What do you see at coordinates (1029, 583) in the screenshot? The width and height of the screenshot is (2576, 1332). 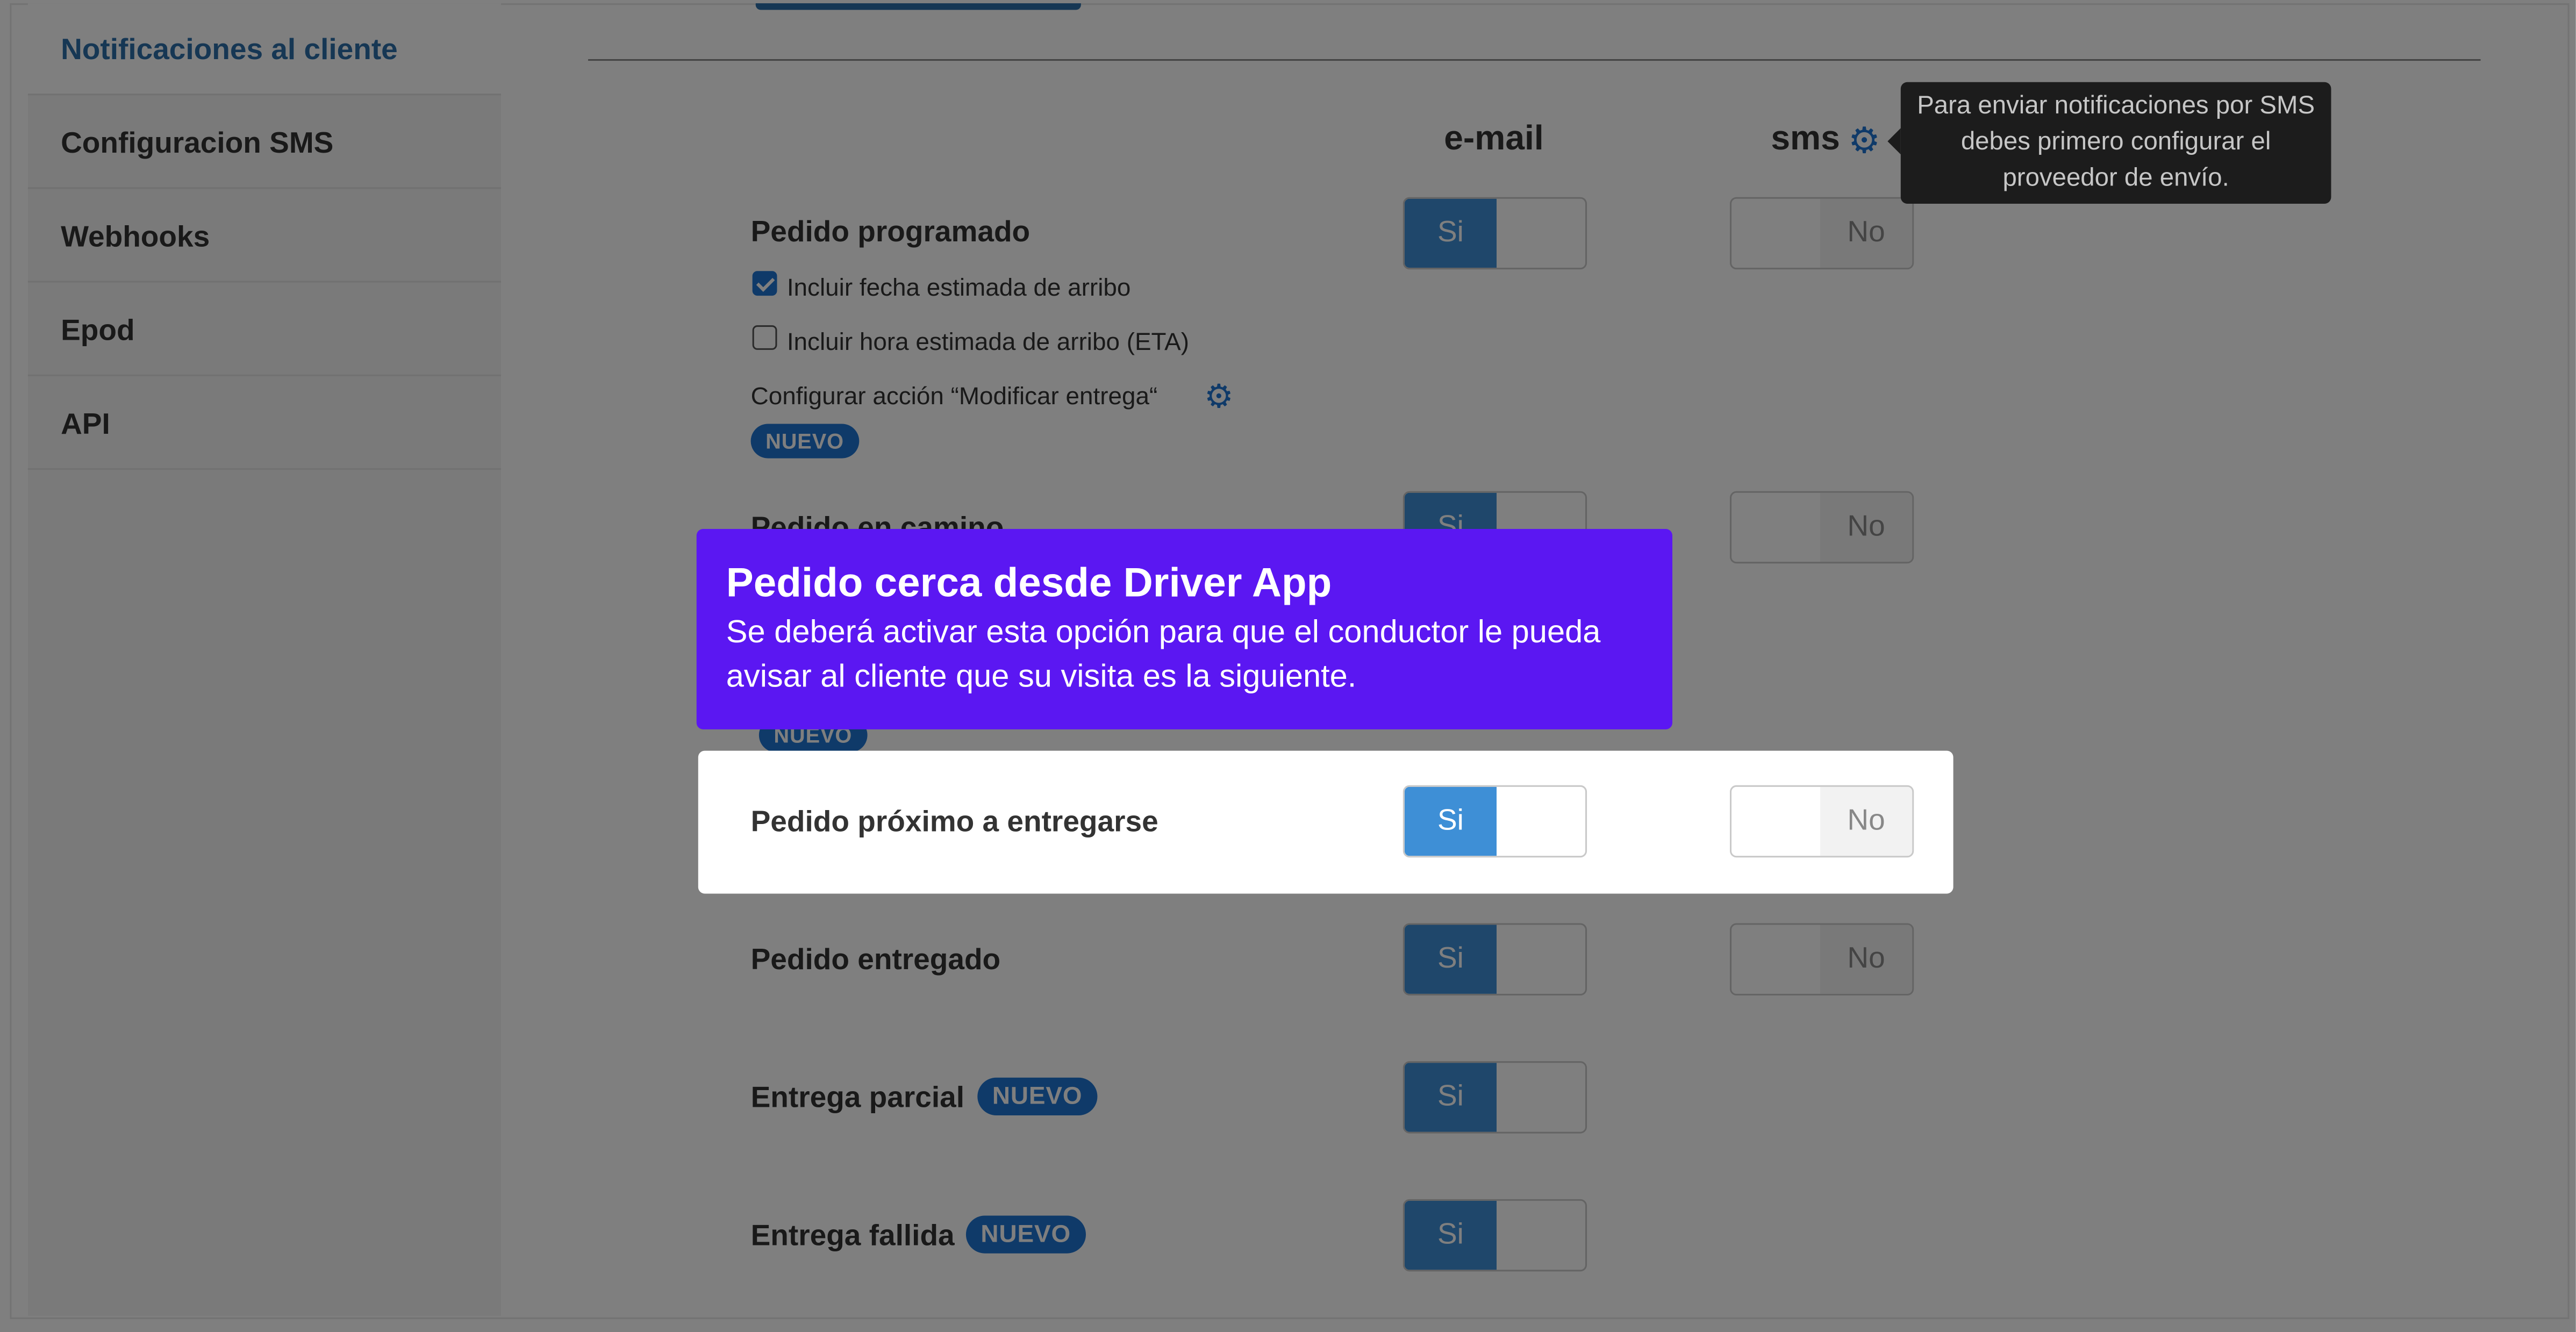 I see `tour-popover-title: Pedido cerca desde Driver App` at bounding box center [1029, 583].